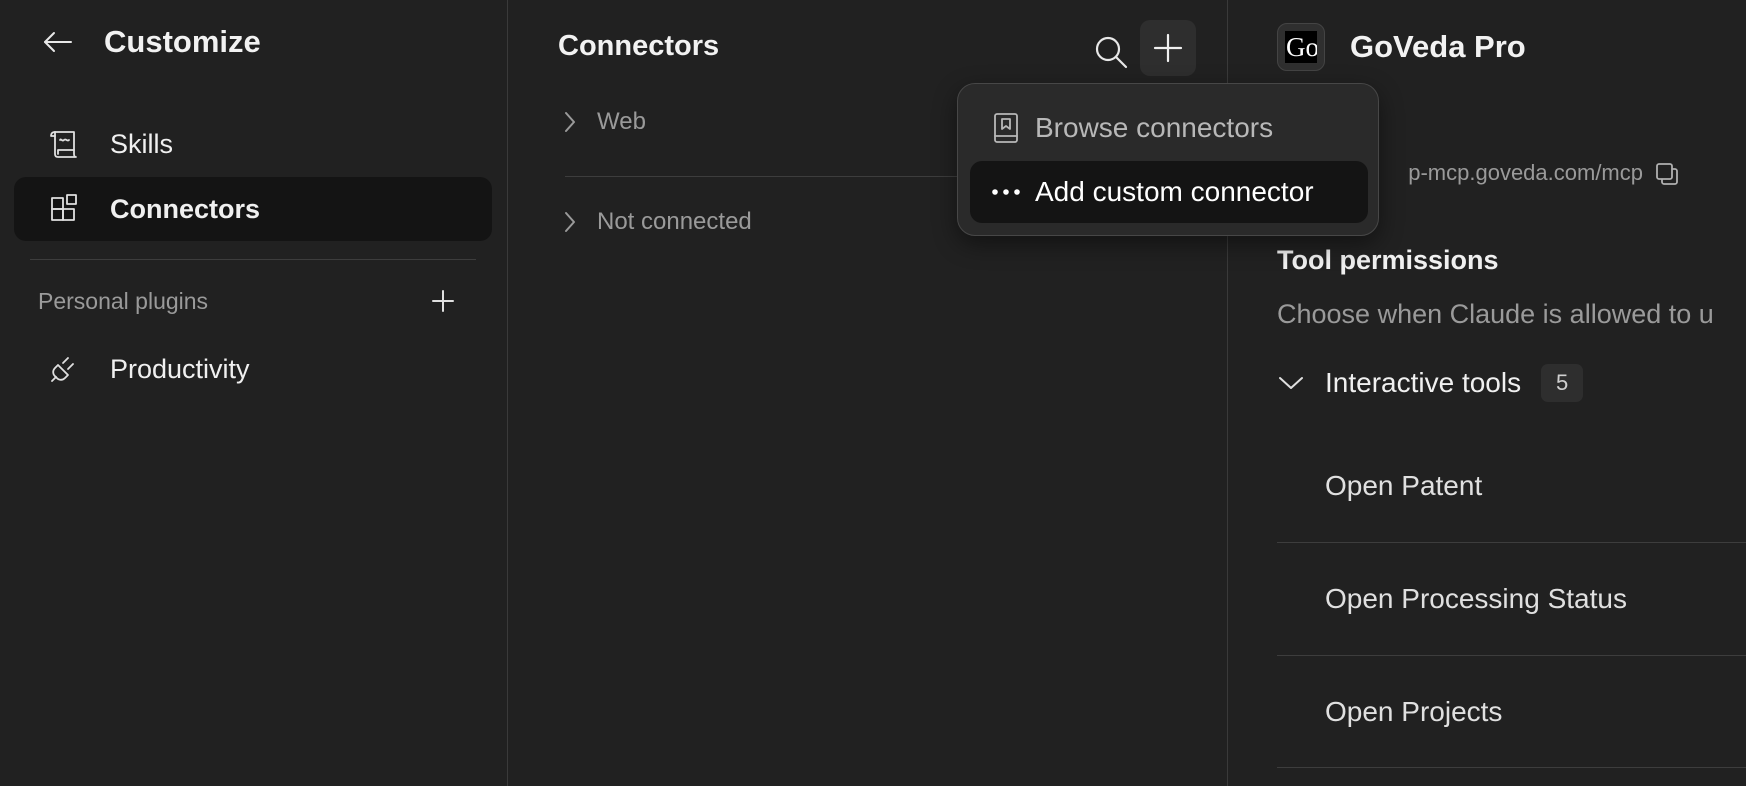  What do you see at coordinates (1404, 485) in the screenshot?
I see `tool-name: Open Patent` at bounding box center [1404, 485].